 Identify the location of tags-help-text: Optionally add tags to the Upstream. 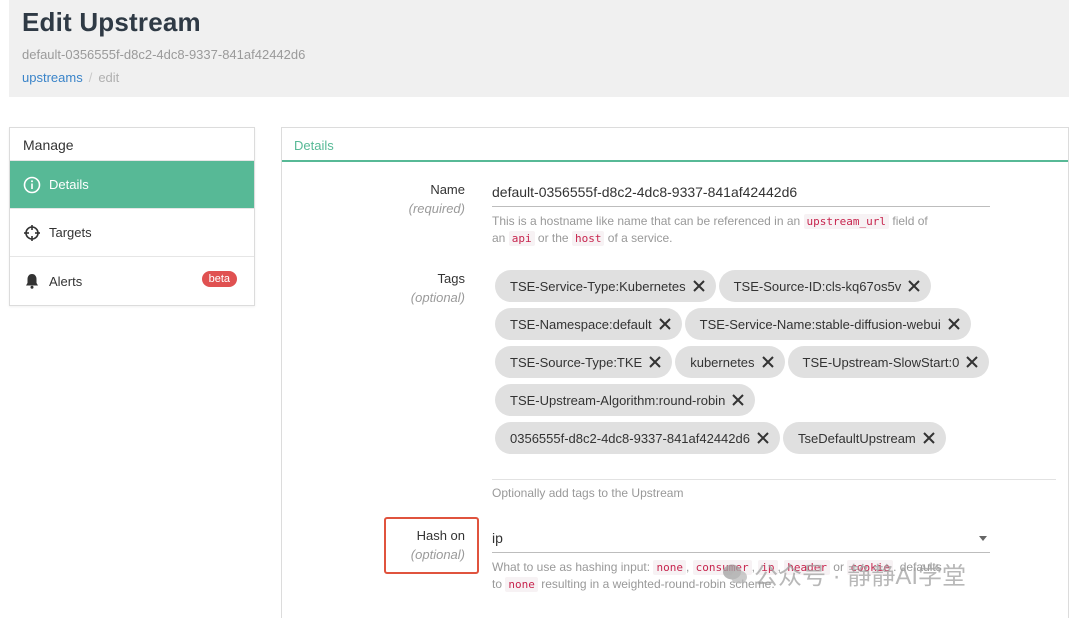
(588, 493).